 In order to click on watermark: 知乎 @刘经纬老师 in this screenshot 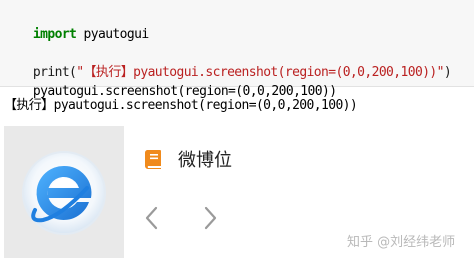, I will do `click(401, 242)`.